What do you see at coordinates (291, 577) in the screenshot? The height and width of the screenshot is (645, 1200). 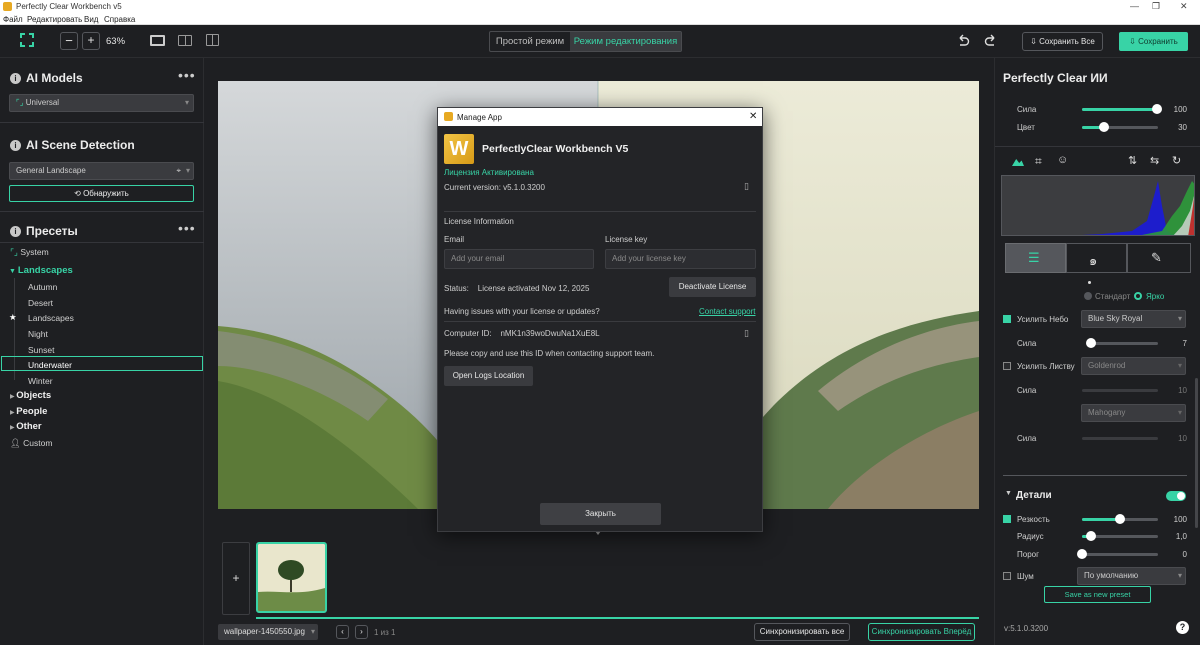 I see `image-thumbnail` at bounding box center [291, 577].